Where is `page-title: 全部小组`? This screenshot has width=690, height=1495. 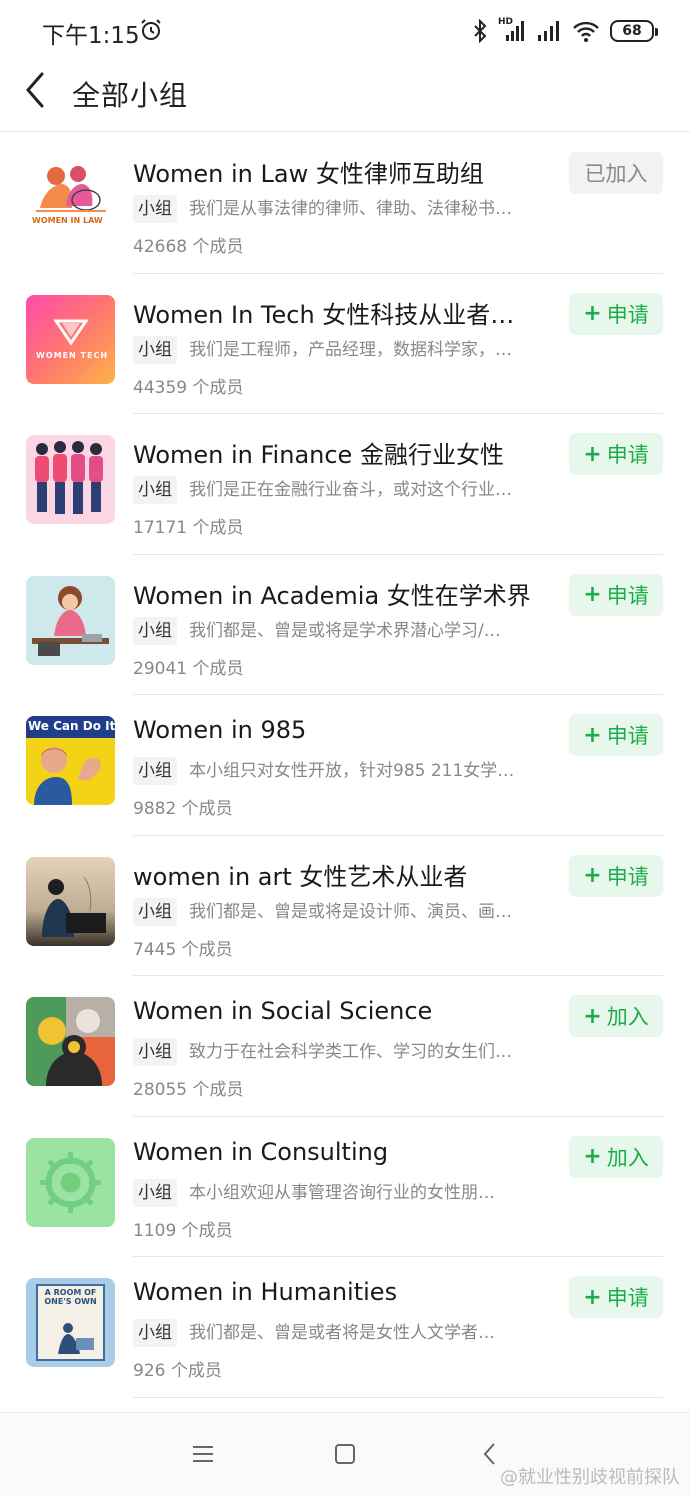
page-title: 全部小组 is located at coordinates (130, 95).